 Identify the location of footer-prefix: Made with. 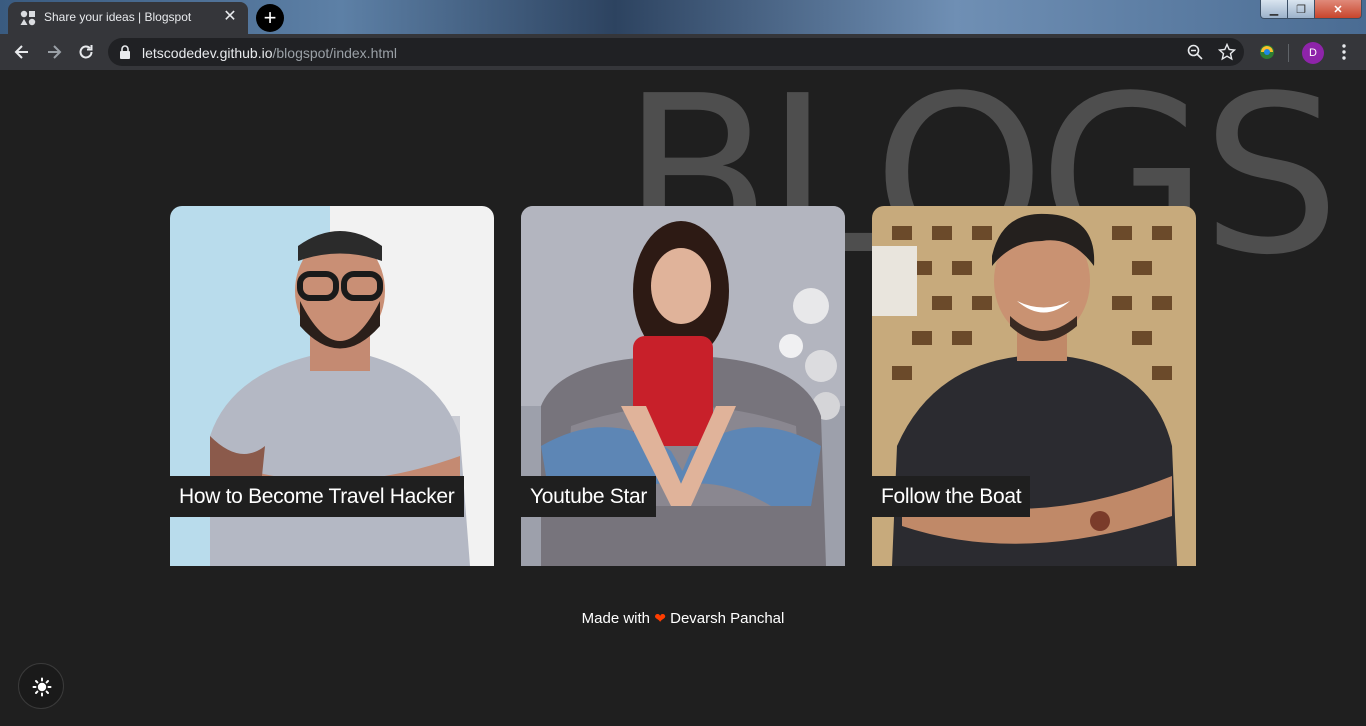
(616, 618).